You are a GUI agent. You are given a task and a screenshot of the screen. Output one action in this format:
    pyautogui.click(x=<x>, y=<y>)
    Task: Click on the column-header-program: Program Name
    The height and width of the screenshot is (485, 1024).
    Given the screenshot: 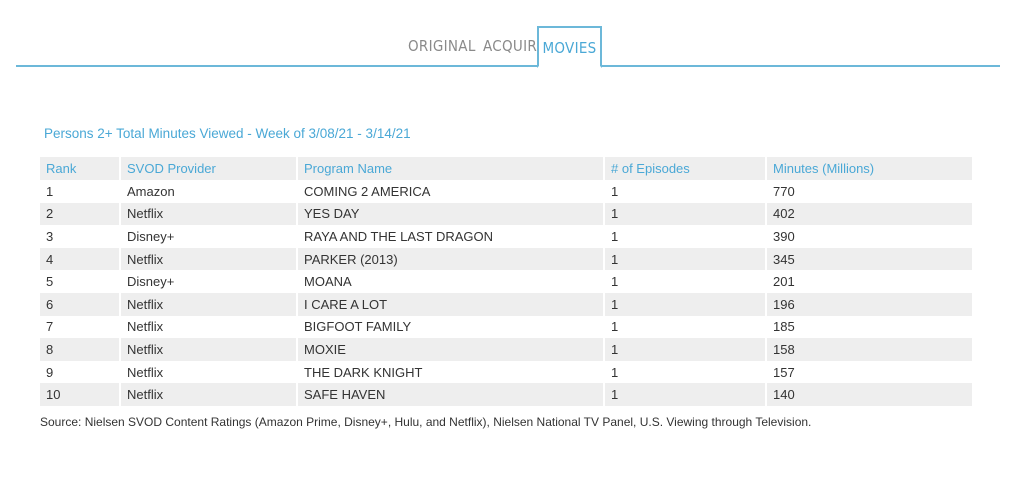 What is the action you would take?
    pyautogui.click(x=450, y=168)
    